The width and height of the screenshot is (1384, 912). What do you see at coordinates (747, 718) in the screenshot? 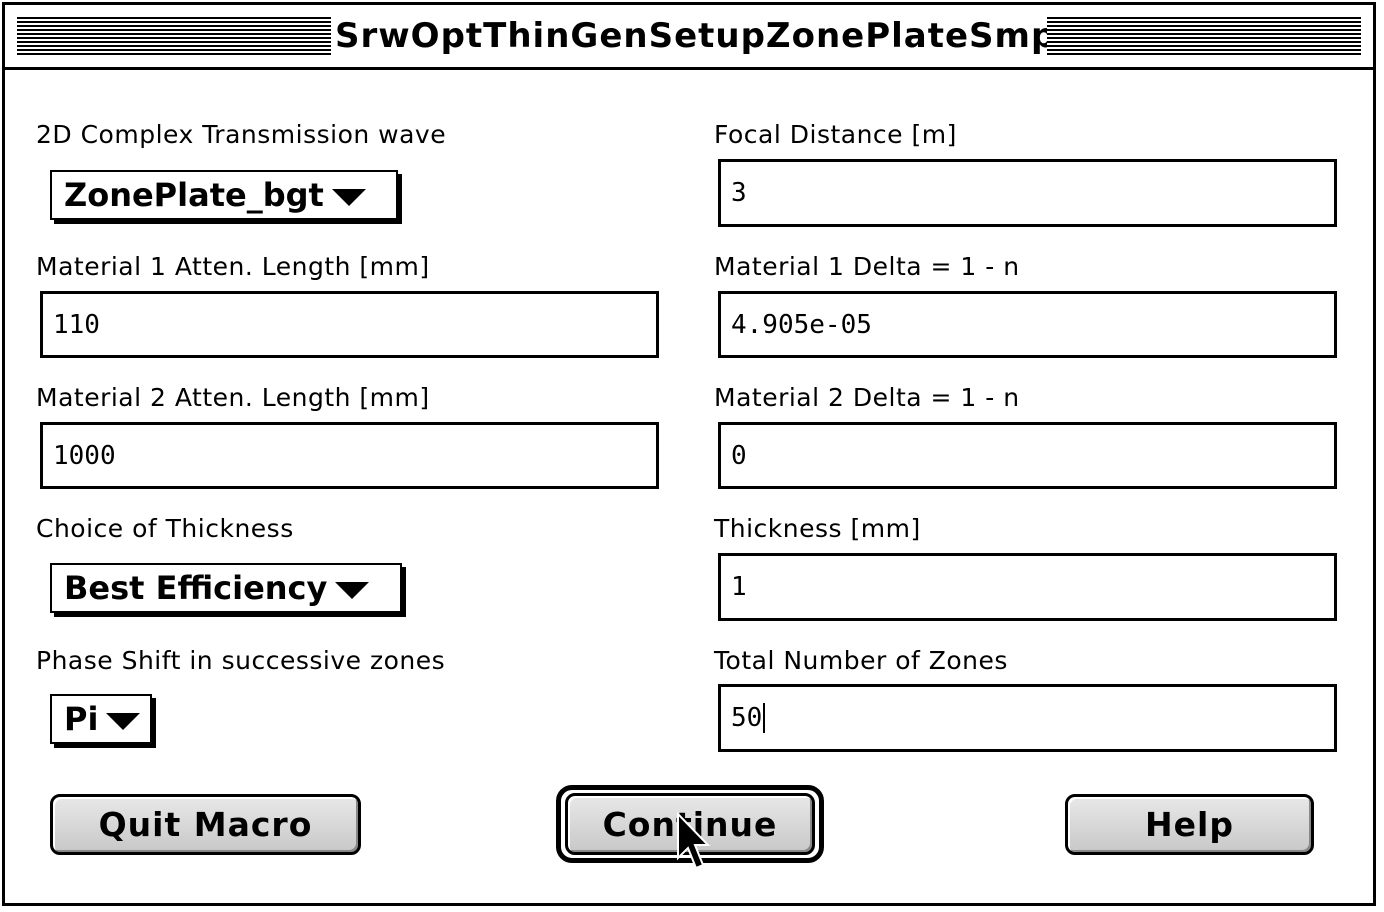
I see `zones-value: 50` at bounding box center [747, 718].